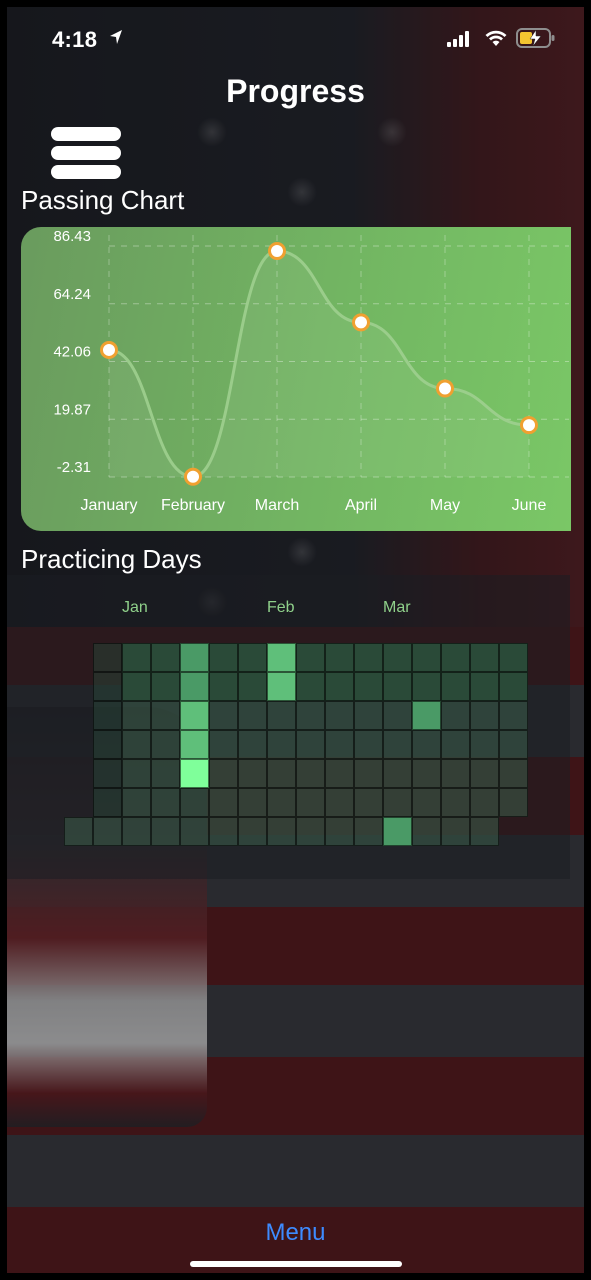  What do you see at coordinates (109, 505) in the screenshot?
I see `x-tick-label: January` at bounding box center [109, 505].